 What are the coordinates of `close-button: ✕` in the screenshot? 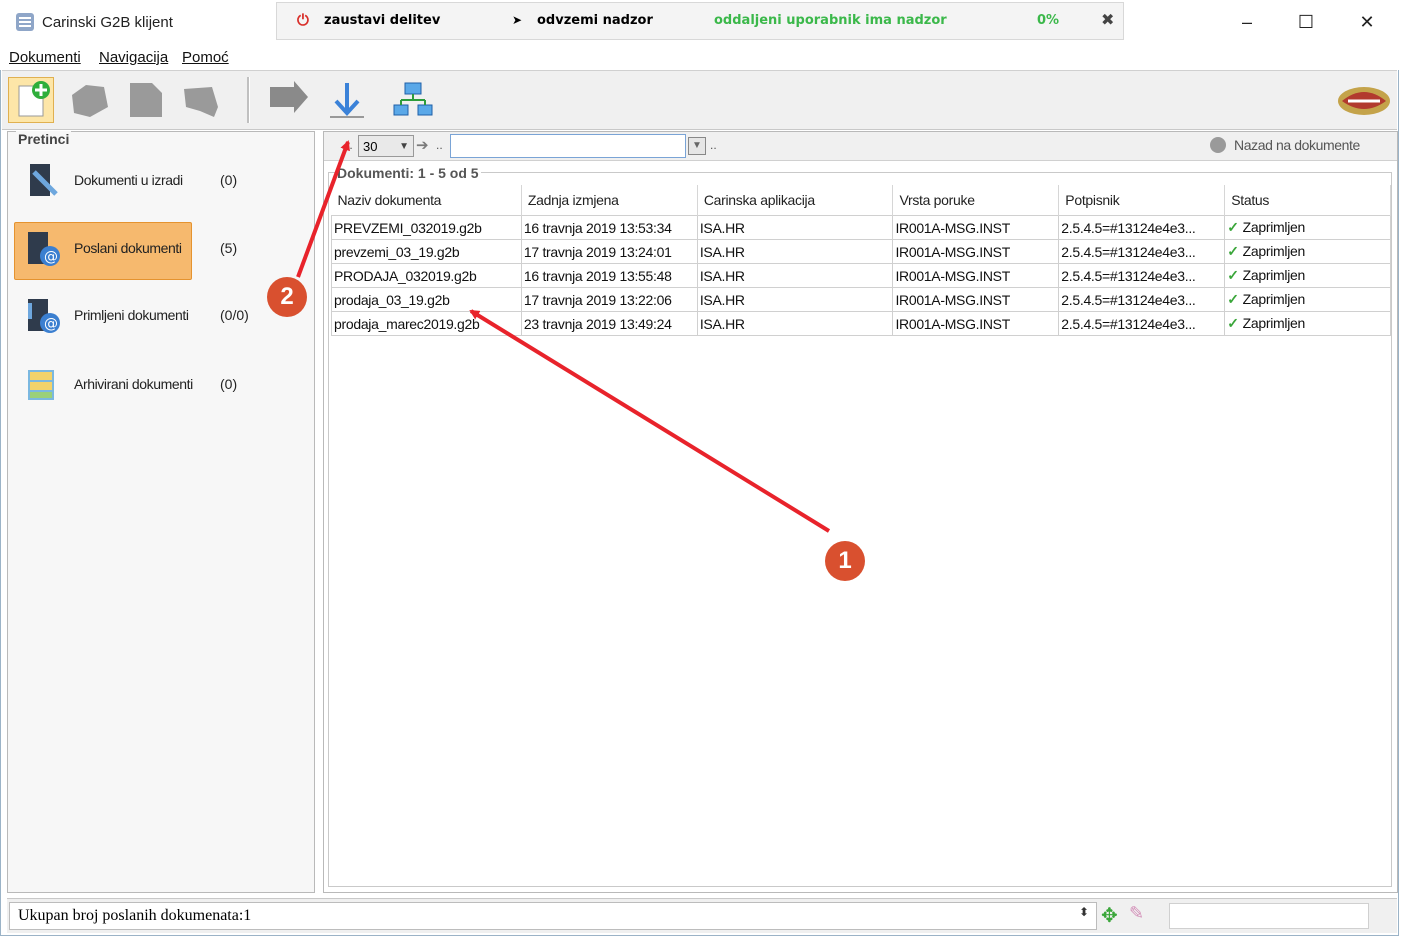 It's located at (1367, 22).